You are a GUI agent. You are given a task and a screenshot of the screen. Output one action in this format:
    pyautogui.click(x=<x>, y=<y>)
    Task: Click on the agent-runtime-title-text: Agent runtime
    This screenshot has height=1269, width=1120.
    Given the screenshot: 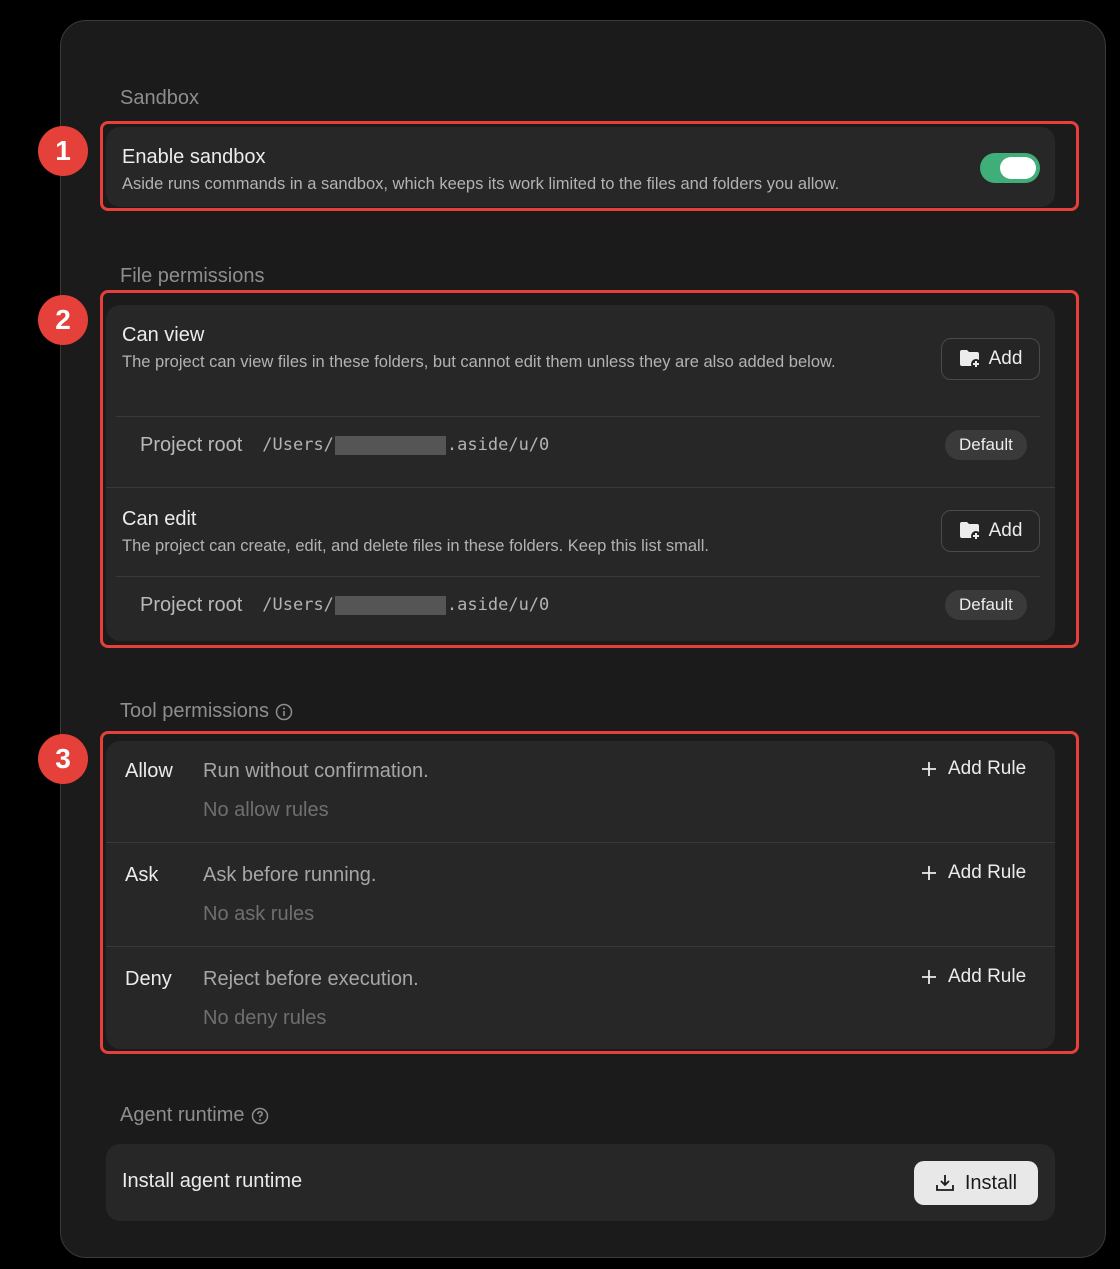 What is the action you would take?
    pyautogui.click(x=182, y=1115)
    